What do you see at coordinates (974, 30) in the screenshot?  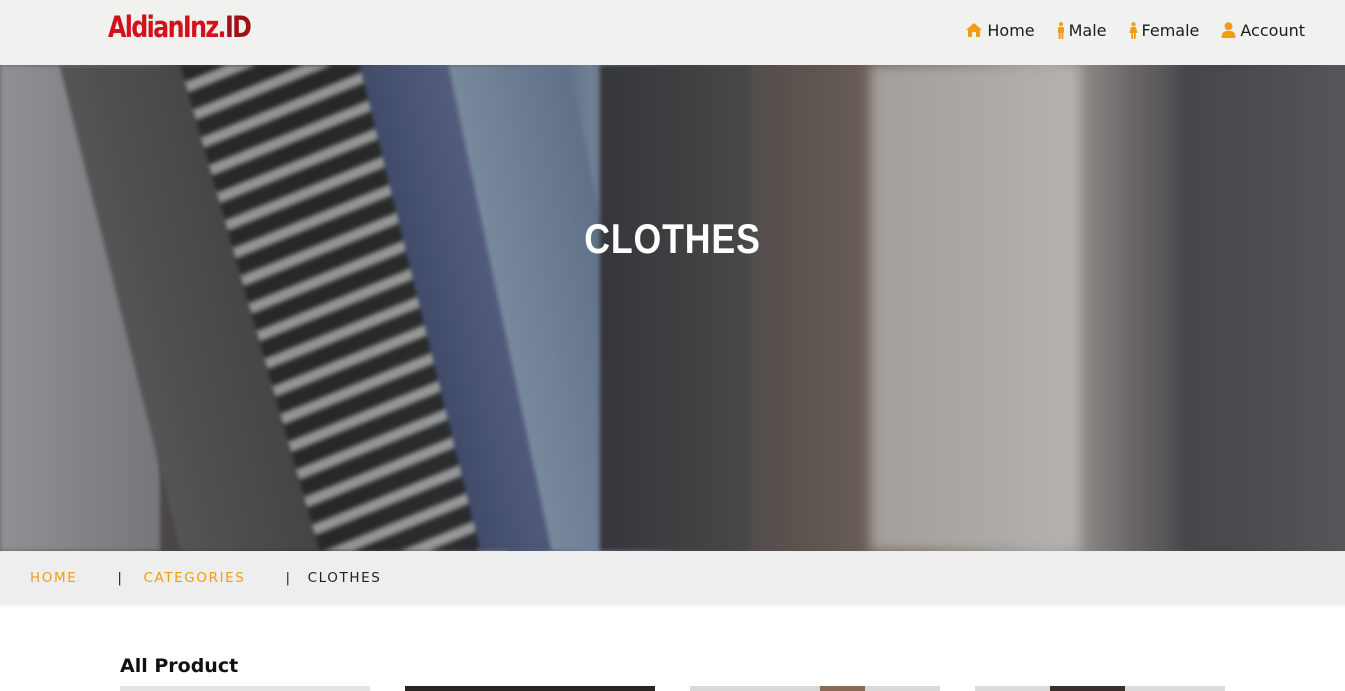 I see `home-icon` at bounding box center [974, 30].